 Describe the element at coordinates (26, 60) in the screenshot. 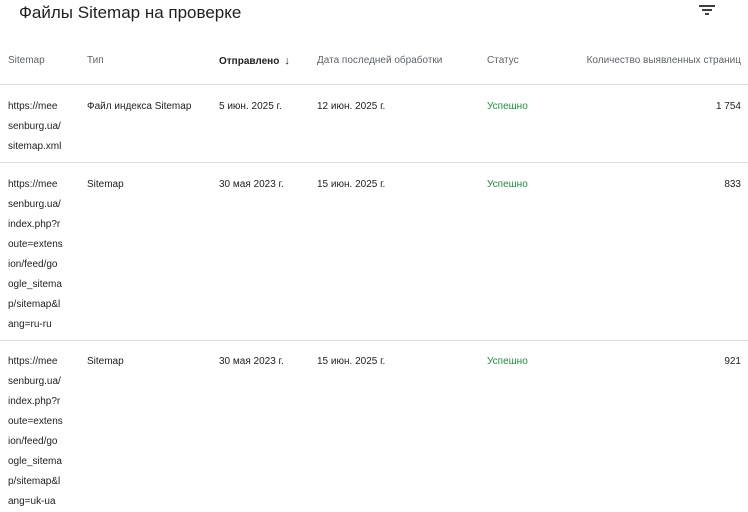

I see `column-header-sitemap: Sitemap` at that location.